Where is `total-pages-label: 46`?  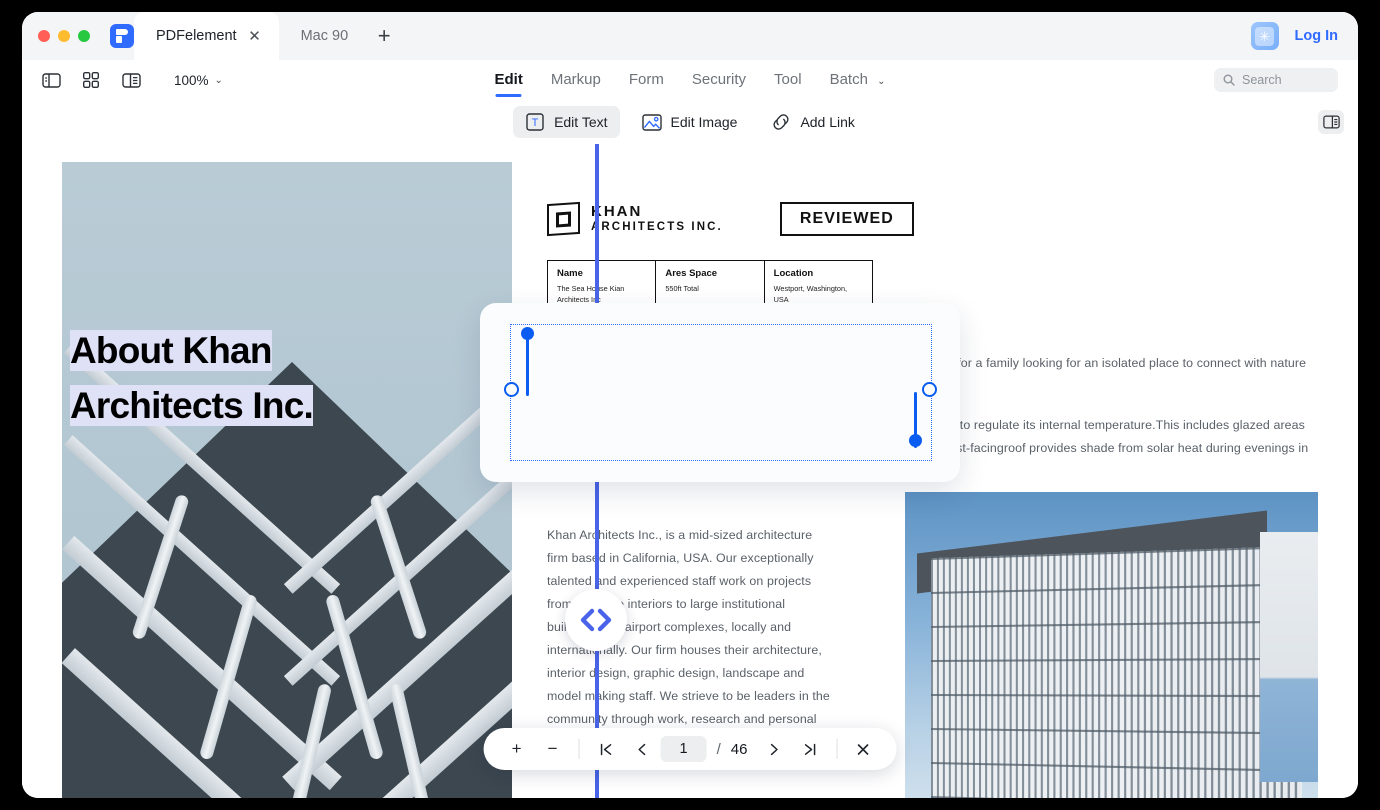
total-pages-label: 46 is located at coordinates (739, 749).